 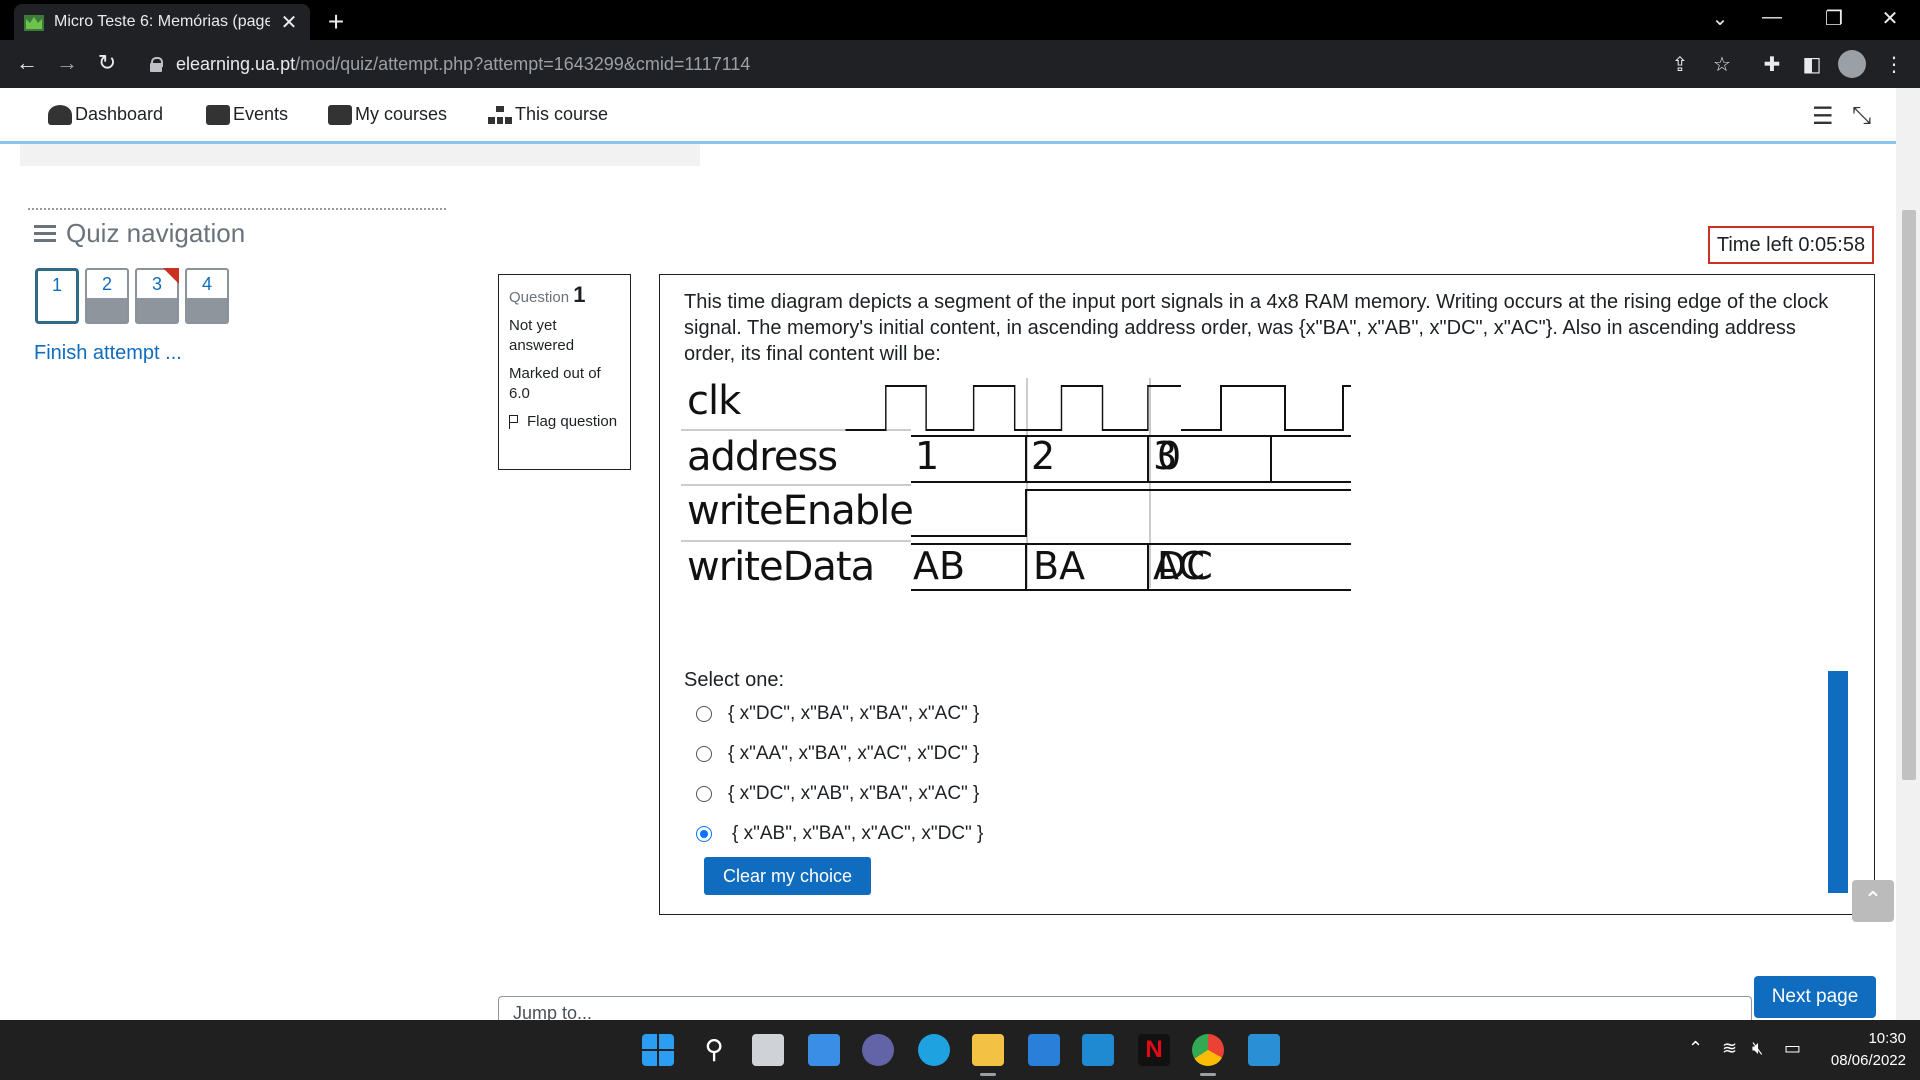 I want to click on question-number: 1, so click(x=579, y=294).